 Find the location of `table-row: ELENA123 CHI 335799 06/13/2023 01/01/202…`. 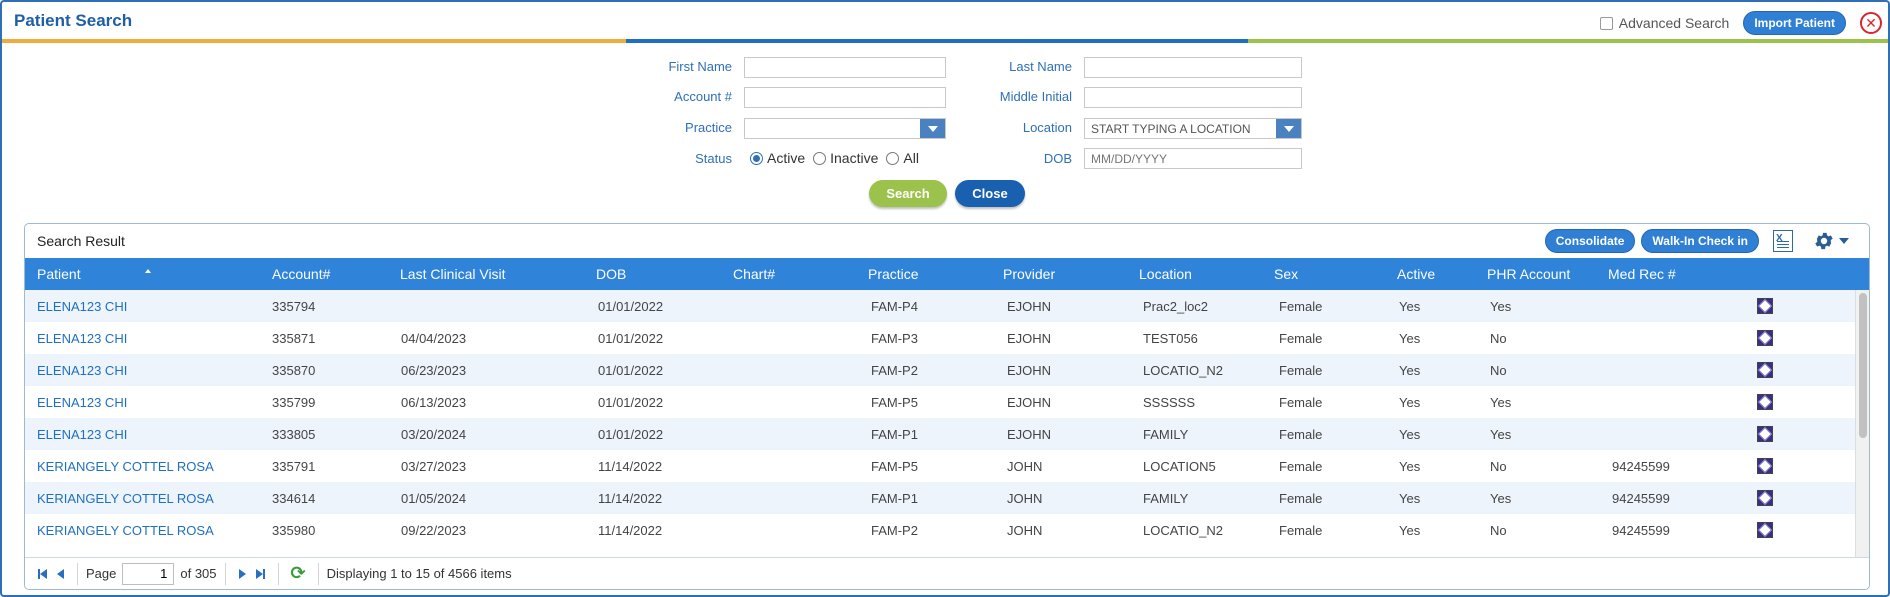

table-row: ELENA123 CHI 335799 06/13/2023 01/01/202… is located at coordinates (940, 402).